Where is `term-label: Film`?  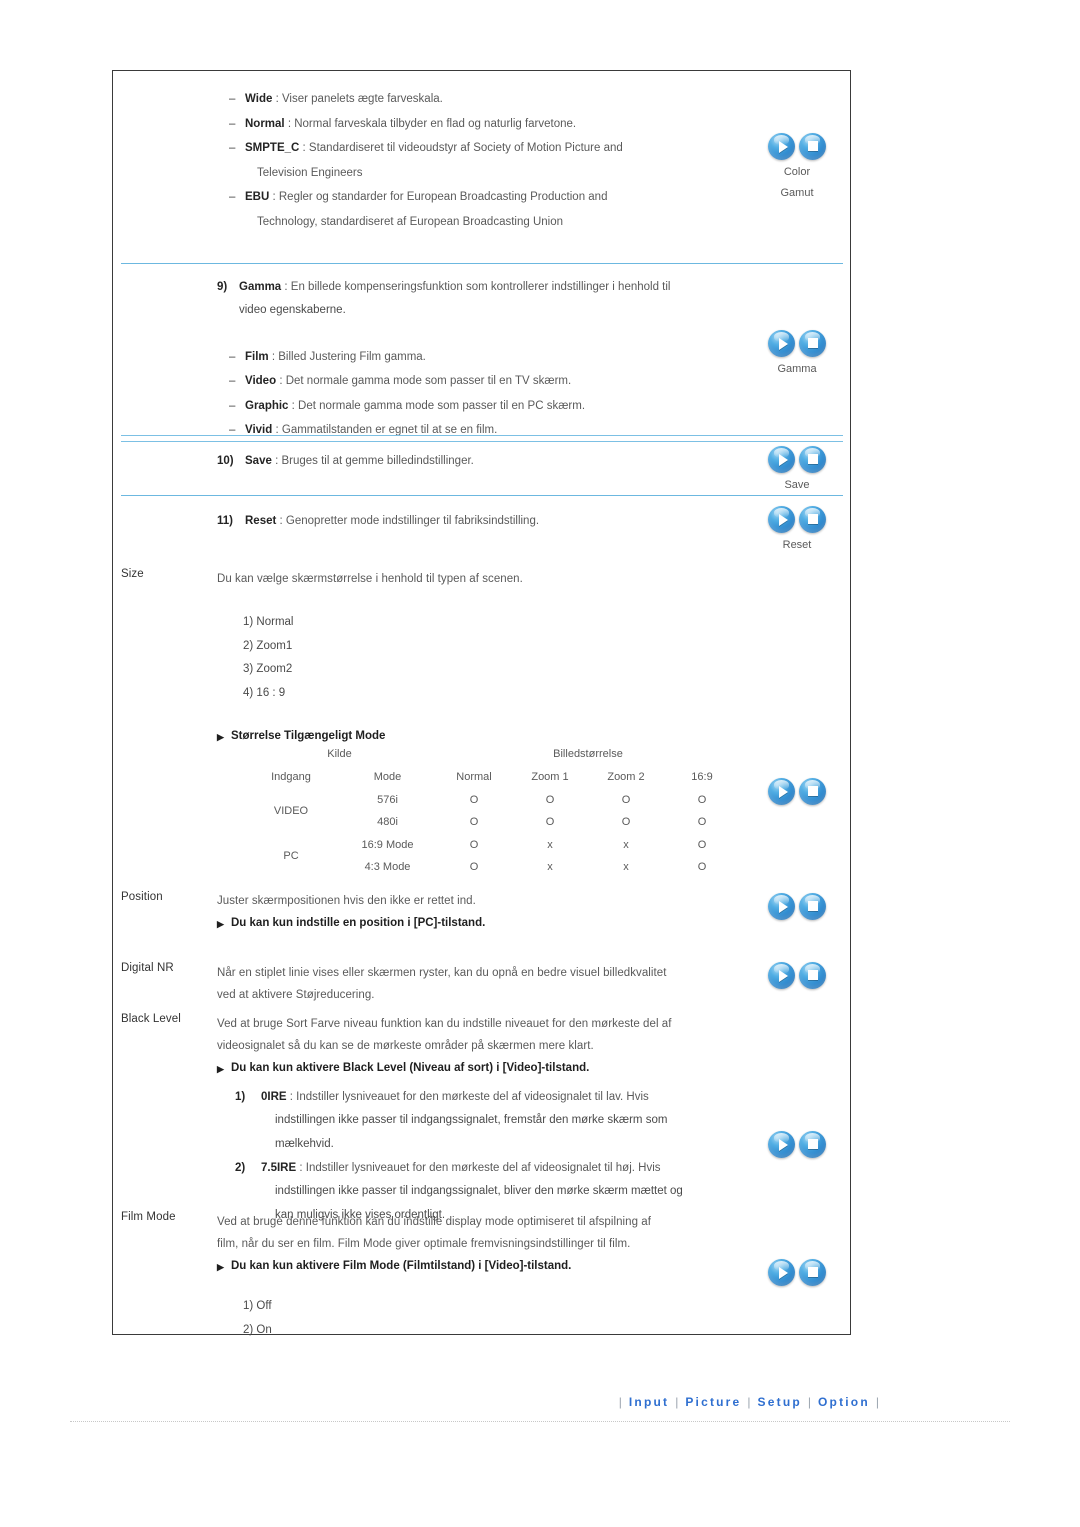
term-label: Film is located at coordinates (257, 356).